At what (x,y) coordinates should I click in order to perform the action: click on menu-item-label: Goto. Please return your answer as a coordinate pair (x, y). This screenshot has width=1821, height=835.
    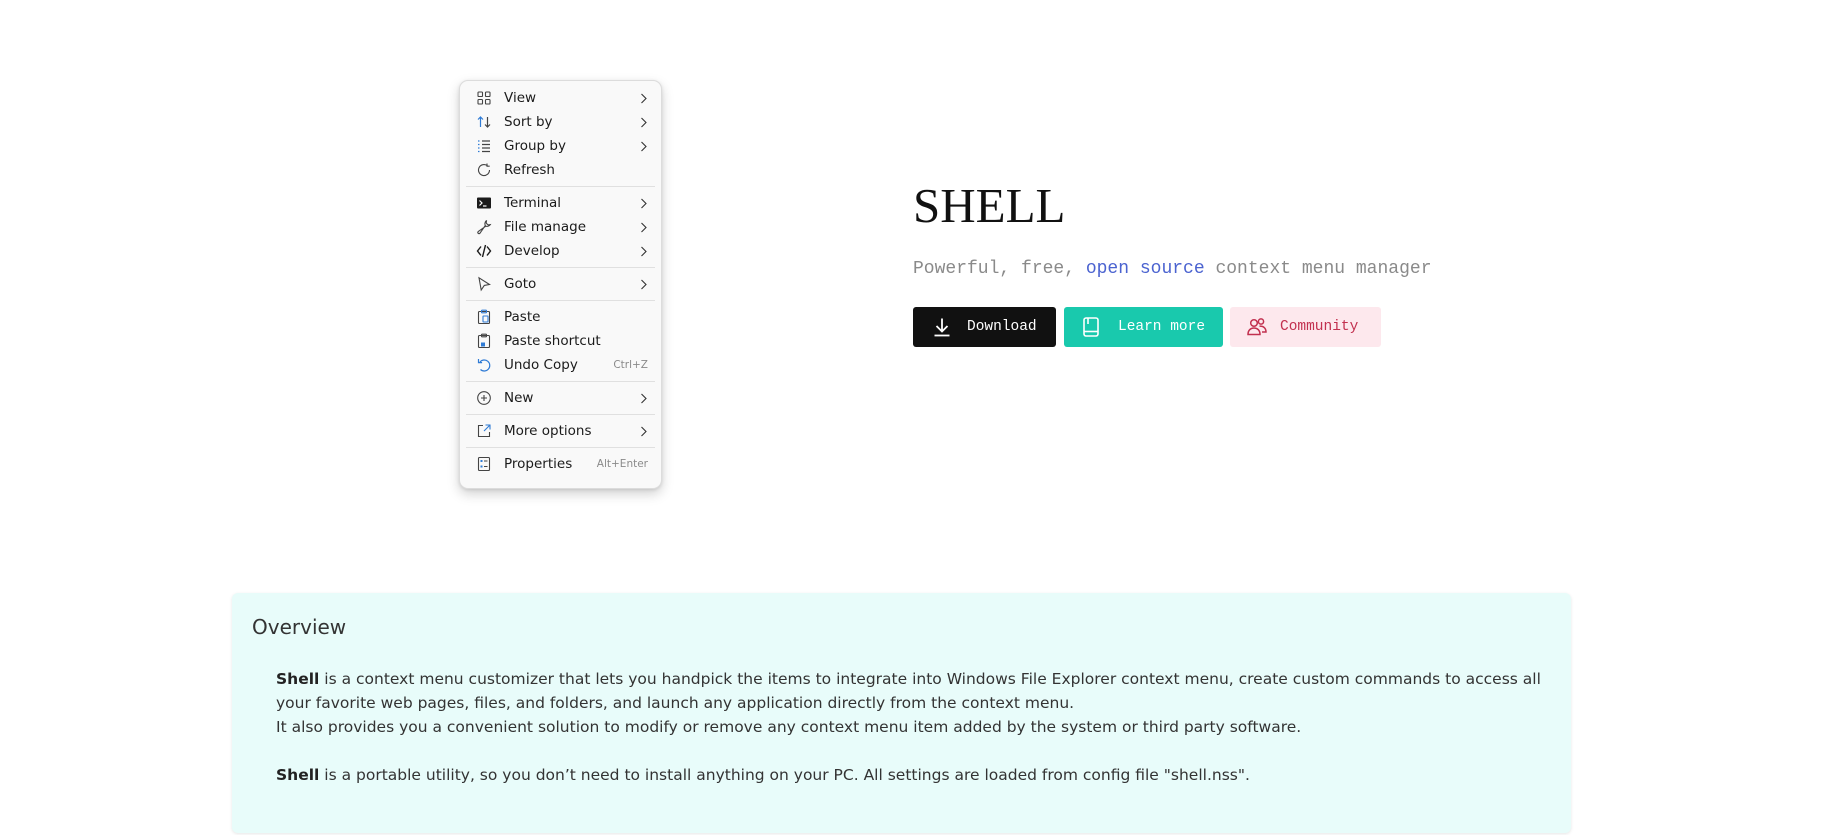
    Looking at the image, I should click on (520, 284).